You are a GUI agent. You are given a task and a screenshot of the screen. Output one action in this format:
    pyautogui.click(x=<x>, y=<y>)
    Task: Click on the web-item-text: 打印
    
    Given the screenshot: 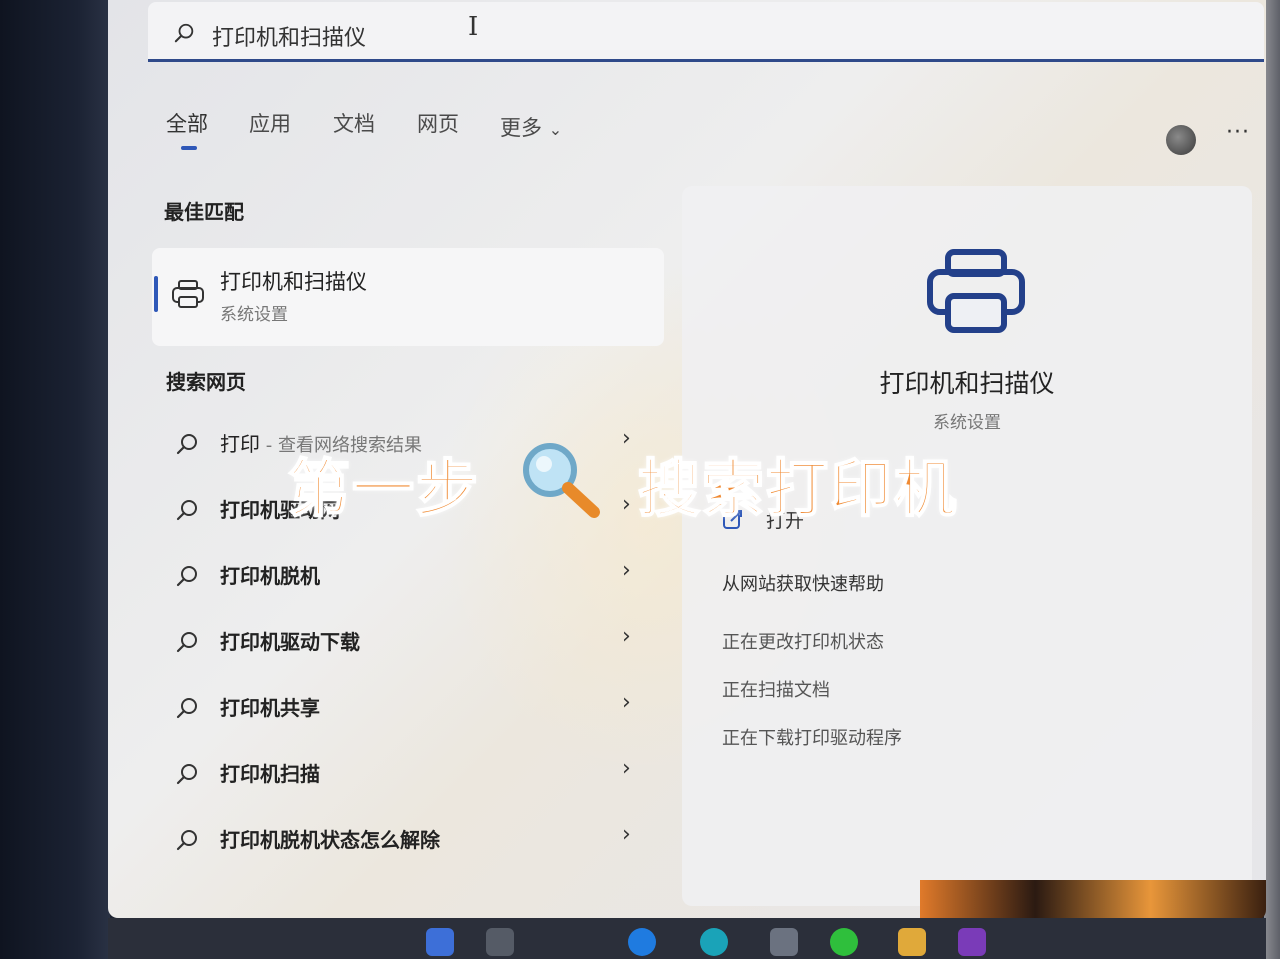 What is the action you would take?
    pyautogui.click(x=240, y=444)
    